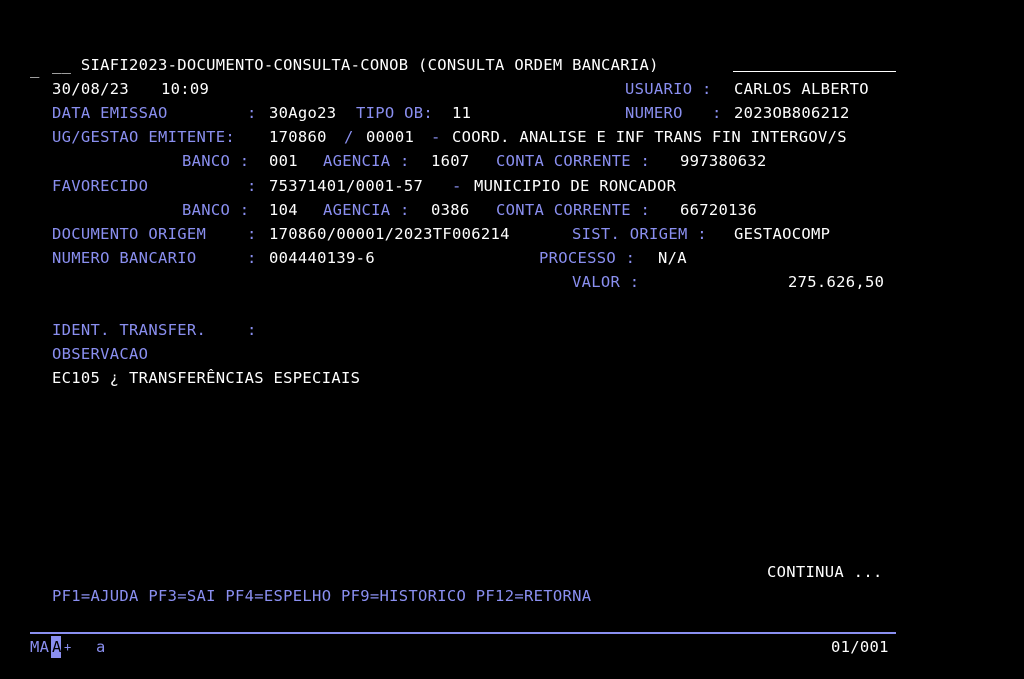 This screenshot has width=1024, height=679. I want to click on conta-corrente-label: CONTA CORRENTE :, so click(573, 161).